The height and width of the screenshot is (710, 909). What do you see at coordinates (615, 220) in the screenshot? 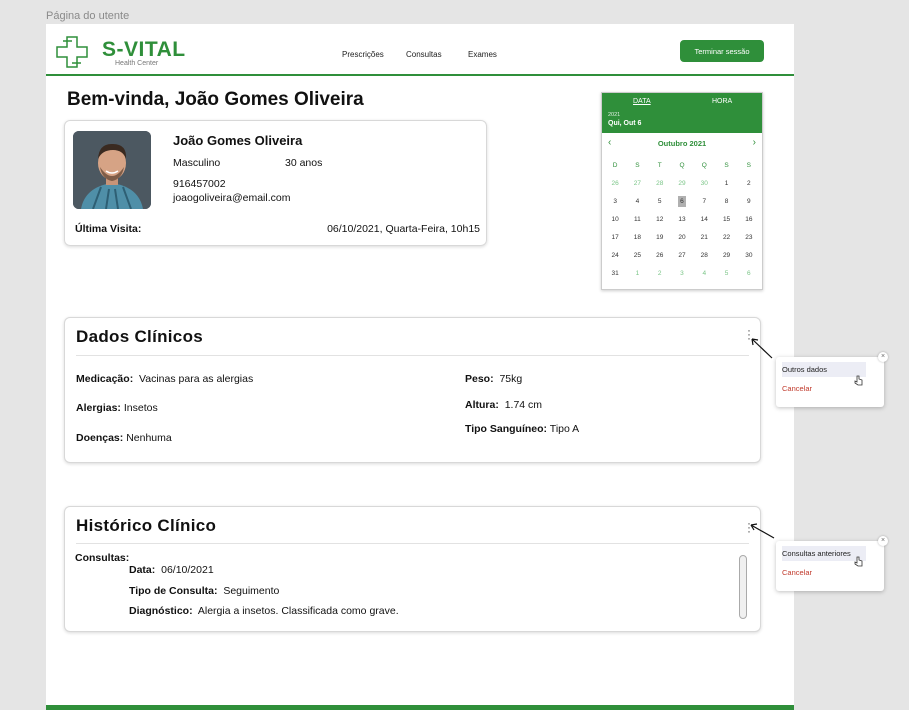
I see `calendar-day: 10` at bounding box center [615, 220].